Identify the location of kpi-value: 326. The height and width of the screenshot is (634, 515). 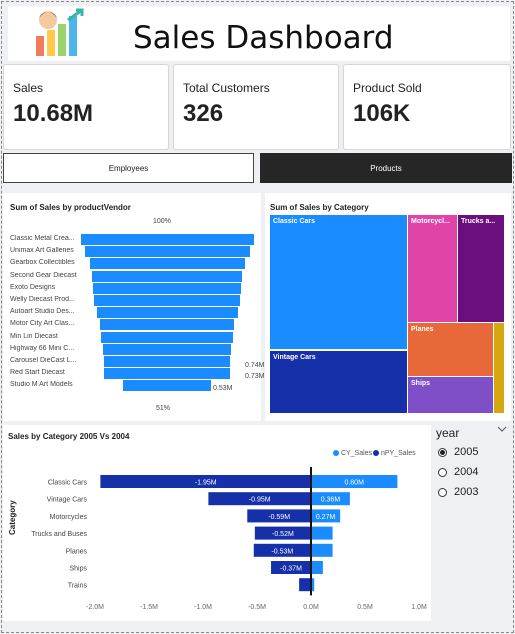
(203, 113).